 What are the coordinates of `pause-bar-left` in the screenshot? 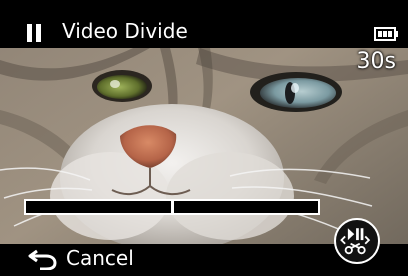 It's located at (29, 33).